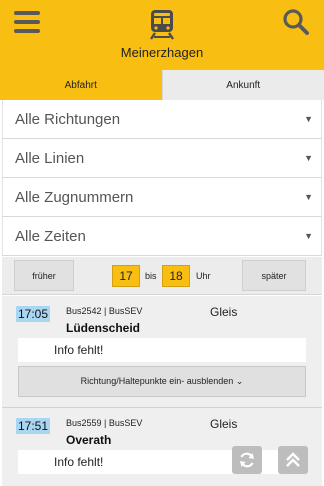 This screenshot has height=486, width=324. I want to click on filter-label: Alle Richtungen, so click(68, 119).